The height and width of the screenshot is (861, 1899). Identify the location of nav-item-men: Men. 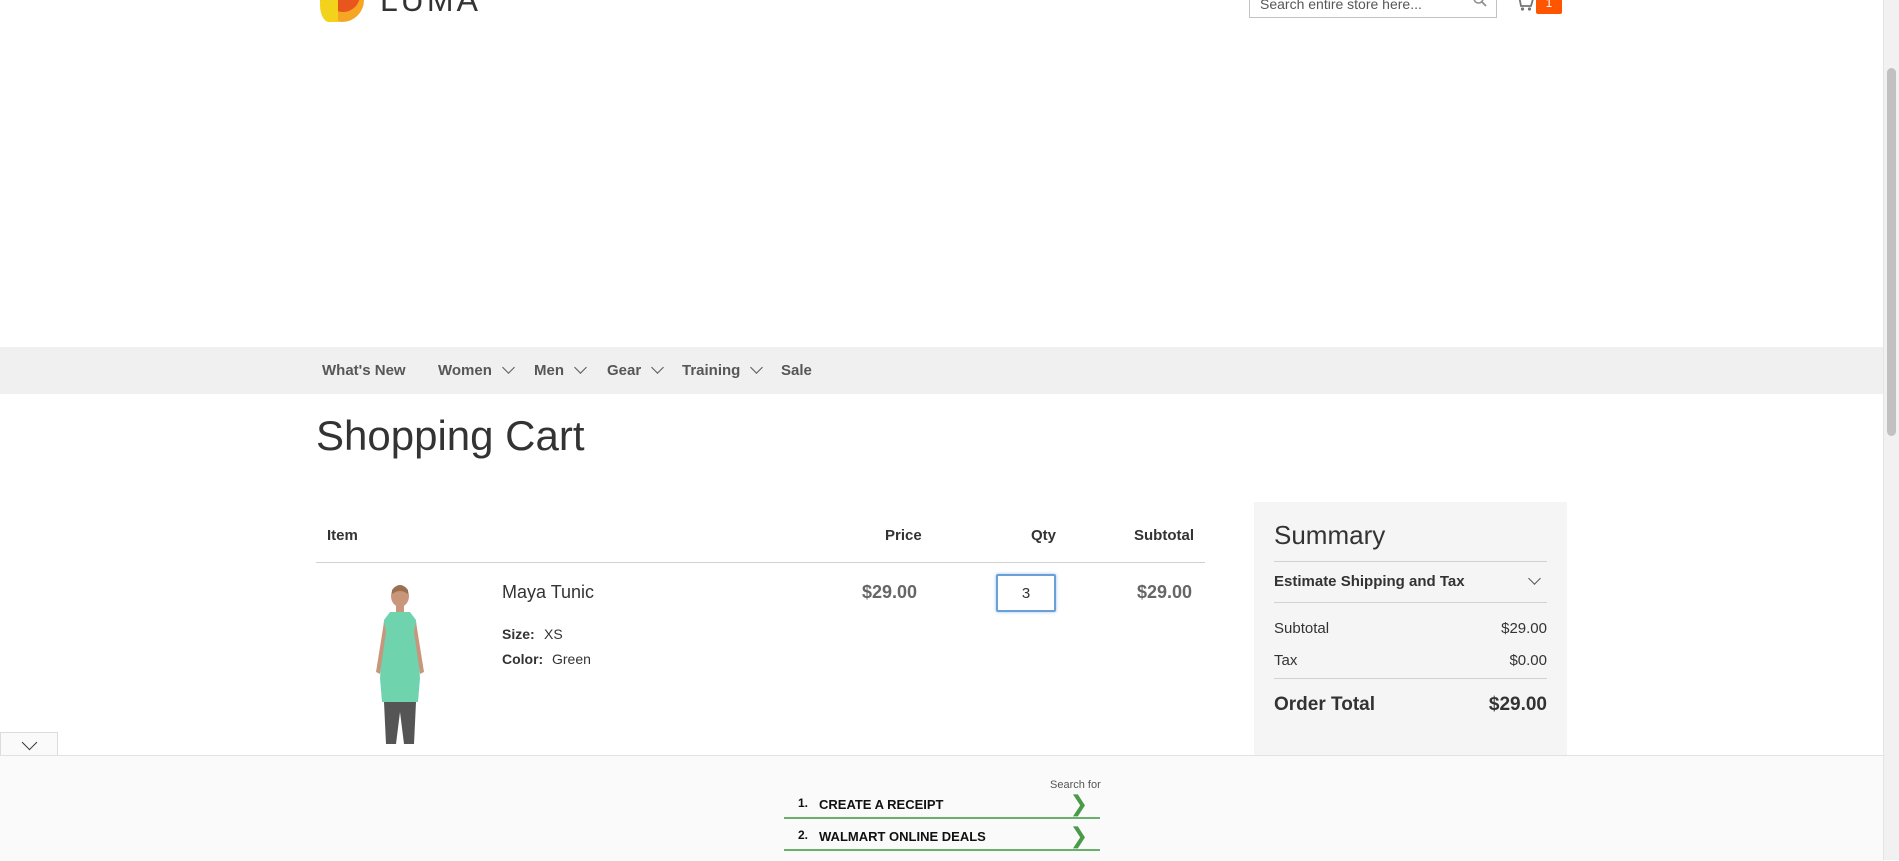
(560, 370).